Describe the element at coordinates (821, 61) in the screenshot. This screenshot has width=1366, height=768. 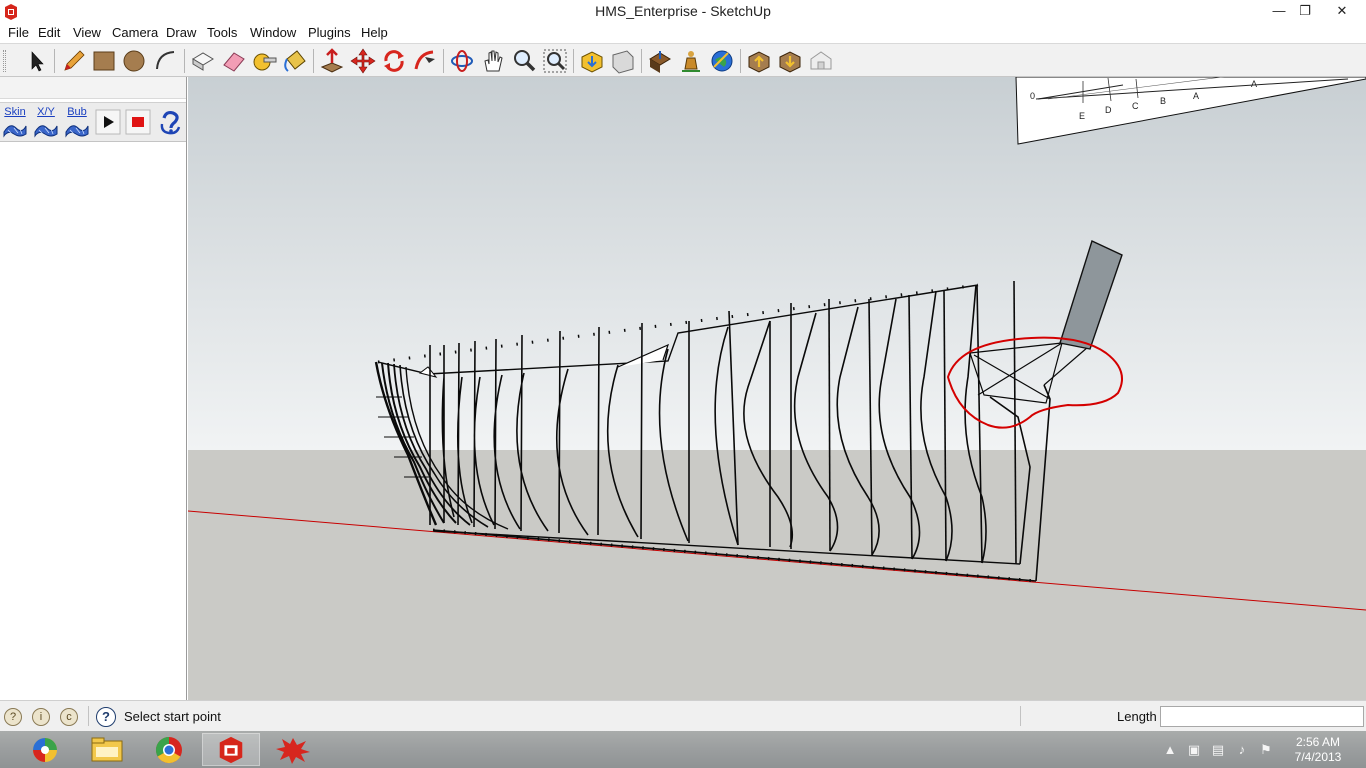
I see `warehouse-icon` at that location.